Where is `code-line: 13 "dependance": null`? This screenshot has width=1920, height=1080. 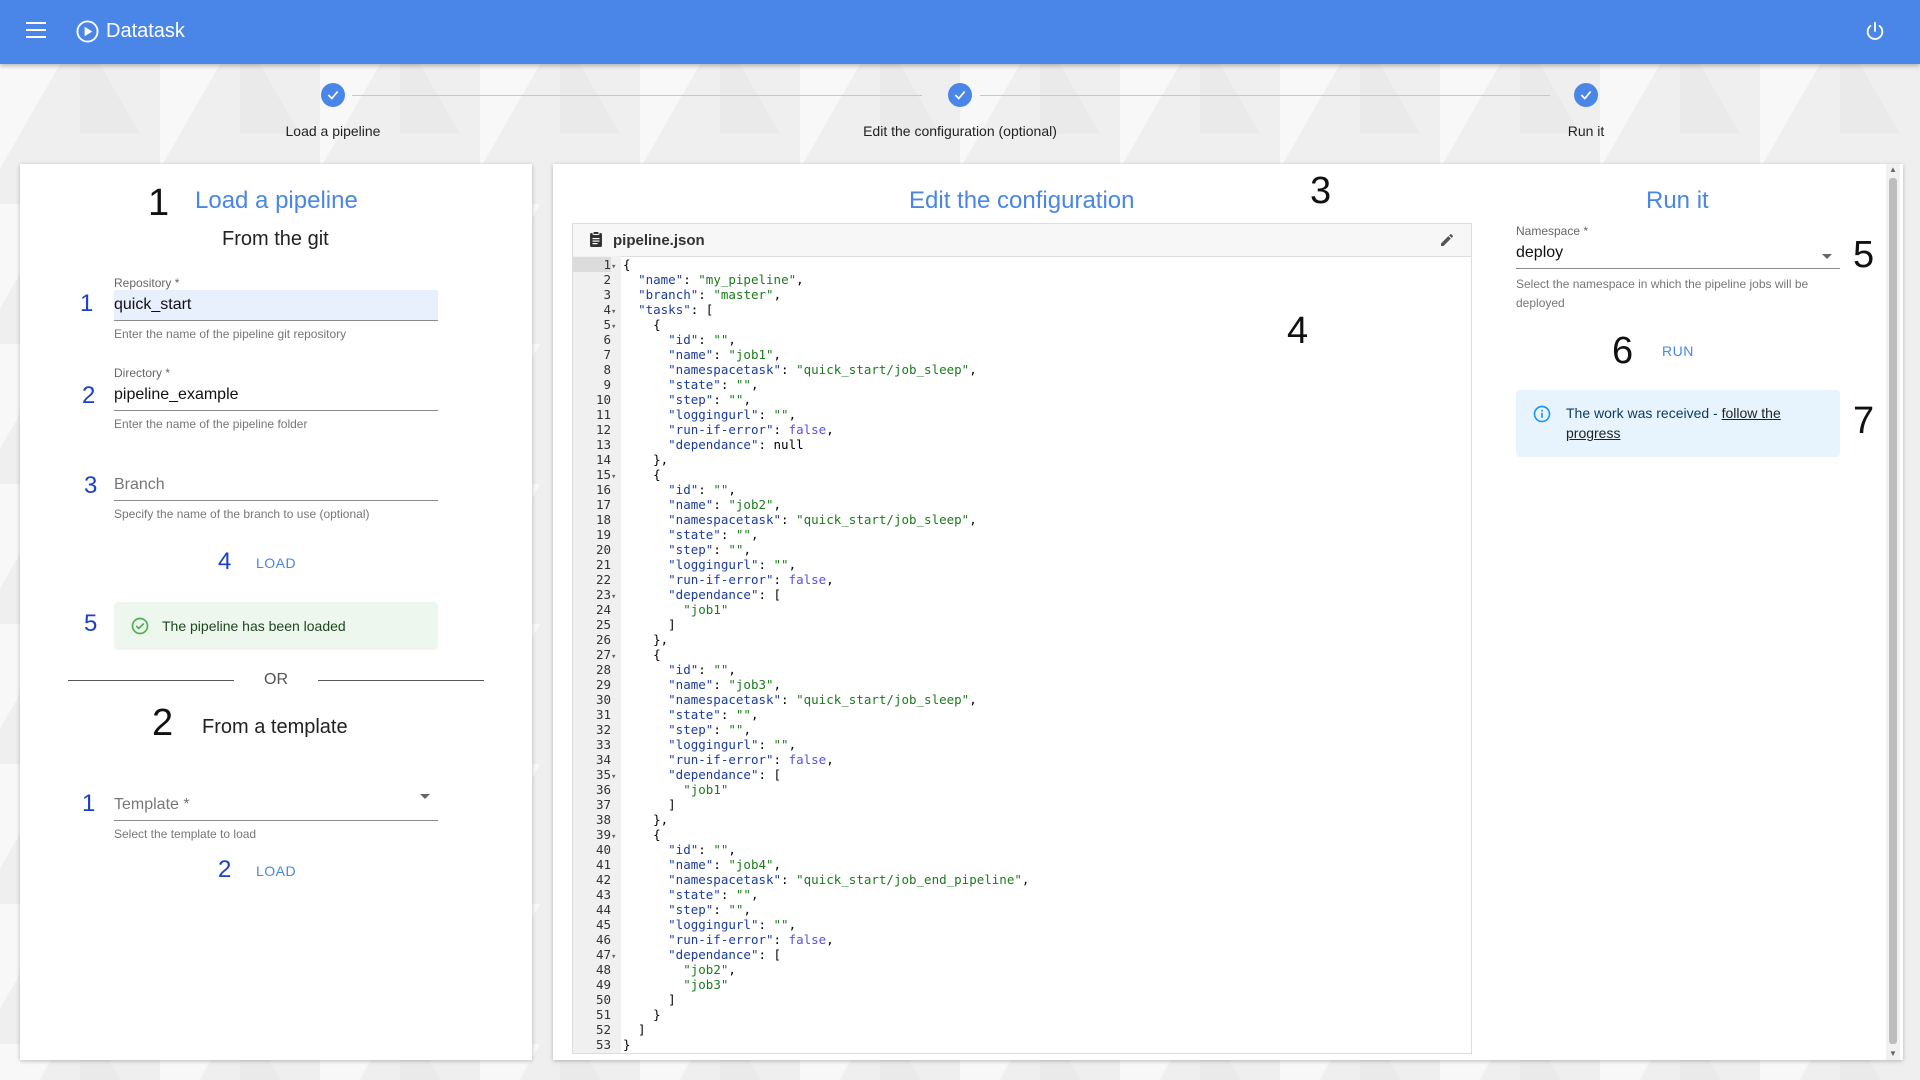 code-line: 13 "dependance": null is located at coordinates (1022, 444).